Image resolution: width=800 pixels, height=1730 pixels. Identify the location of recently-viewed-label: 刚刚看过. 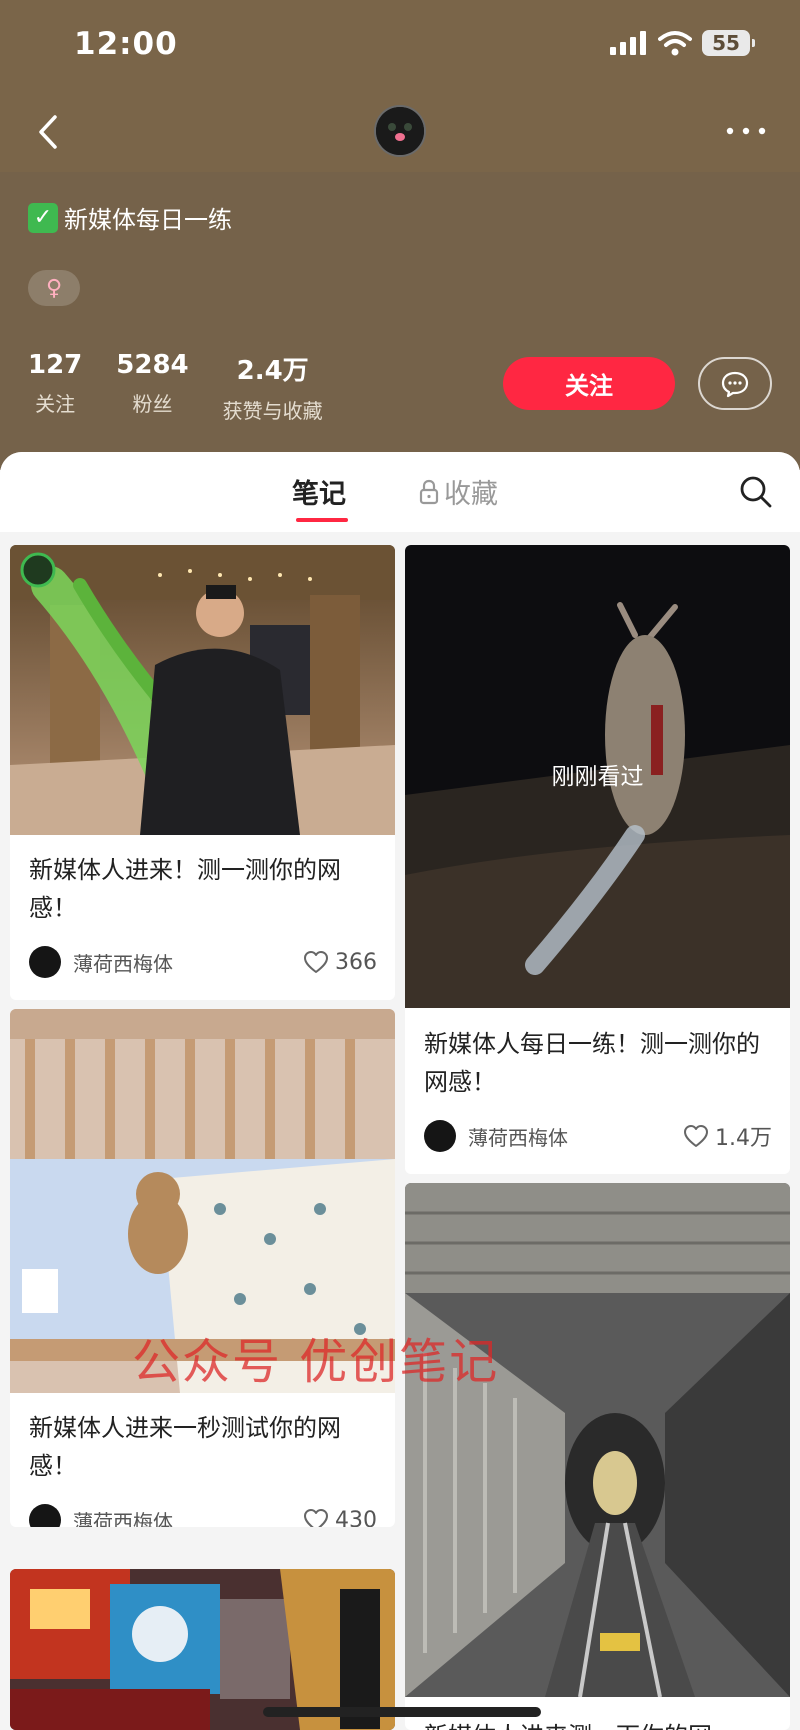
(597, 777).